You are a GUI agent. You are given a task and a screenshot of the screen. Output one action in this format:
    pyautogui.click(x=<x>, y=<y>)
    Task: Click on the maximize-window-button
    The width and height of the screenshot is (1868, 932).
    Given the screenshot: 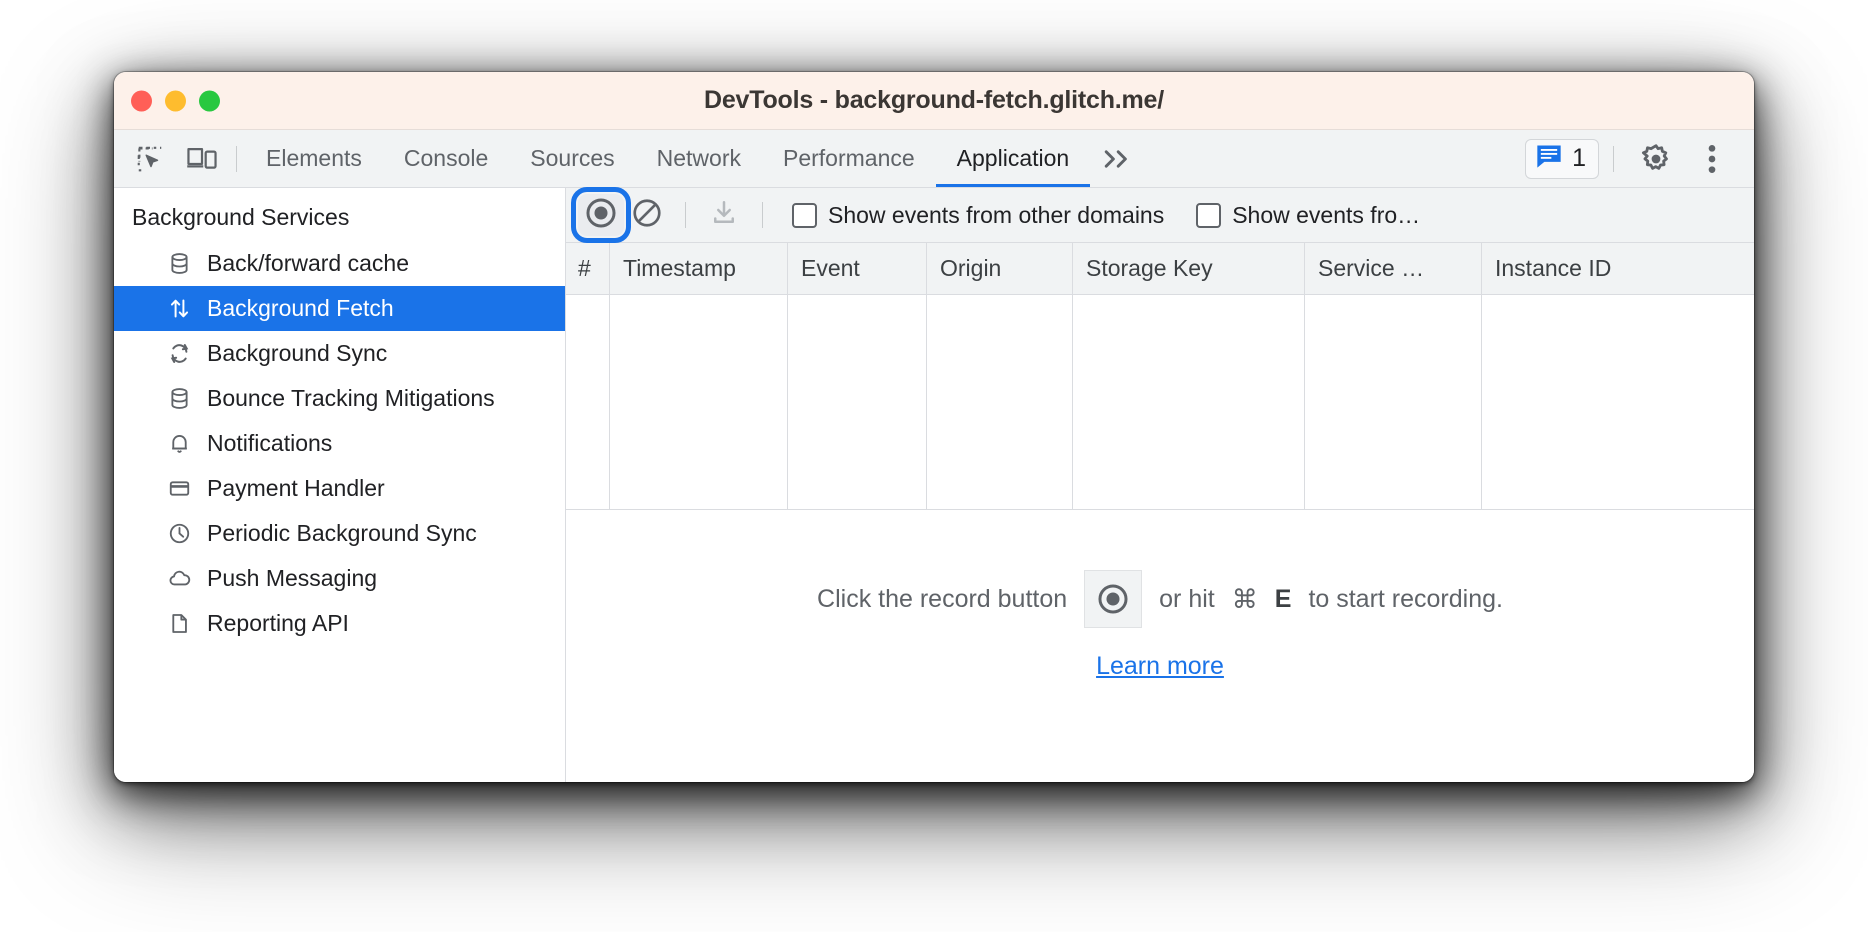 What is the action you would take?
    pyautogui.click(x=209, y=100)
    